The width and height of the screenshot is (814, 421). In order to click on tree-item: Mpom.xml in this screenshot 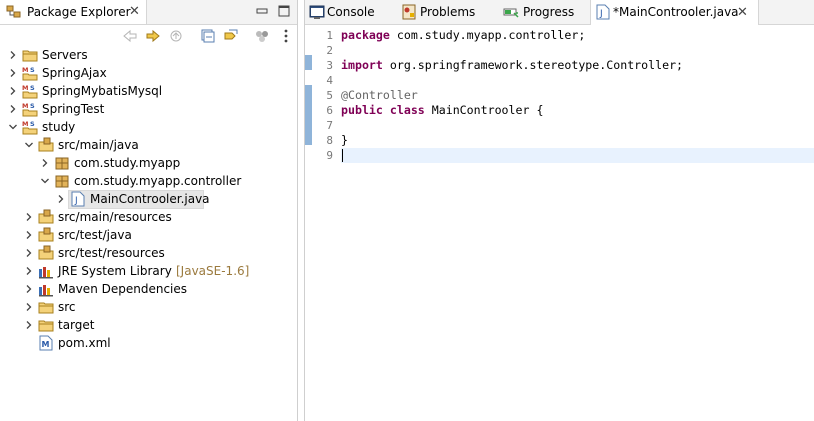, I will do `click(148, 343)`.